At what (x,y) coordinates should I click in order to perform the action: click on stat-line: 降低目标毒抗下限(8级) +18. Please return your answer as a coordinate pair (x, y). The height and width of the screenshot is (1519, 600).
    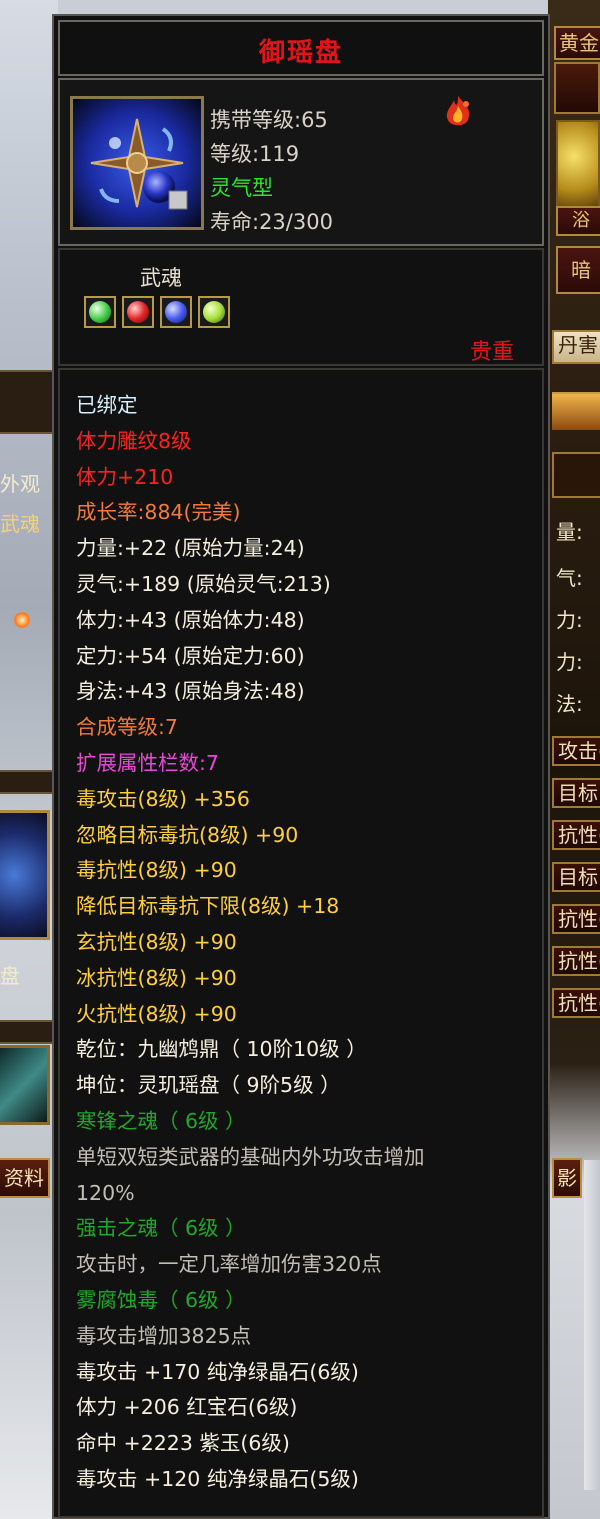
    Looking at the image, I should click on (208, 906).